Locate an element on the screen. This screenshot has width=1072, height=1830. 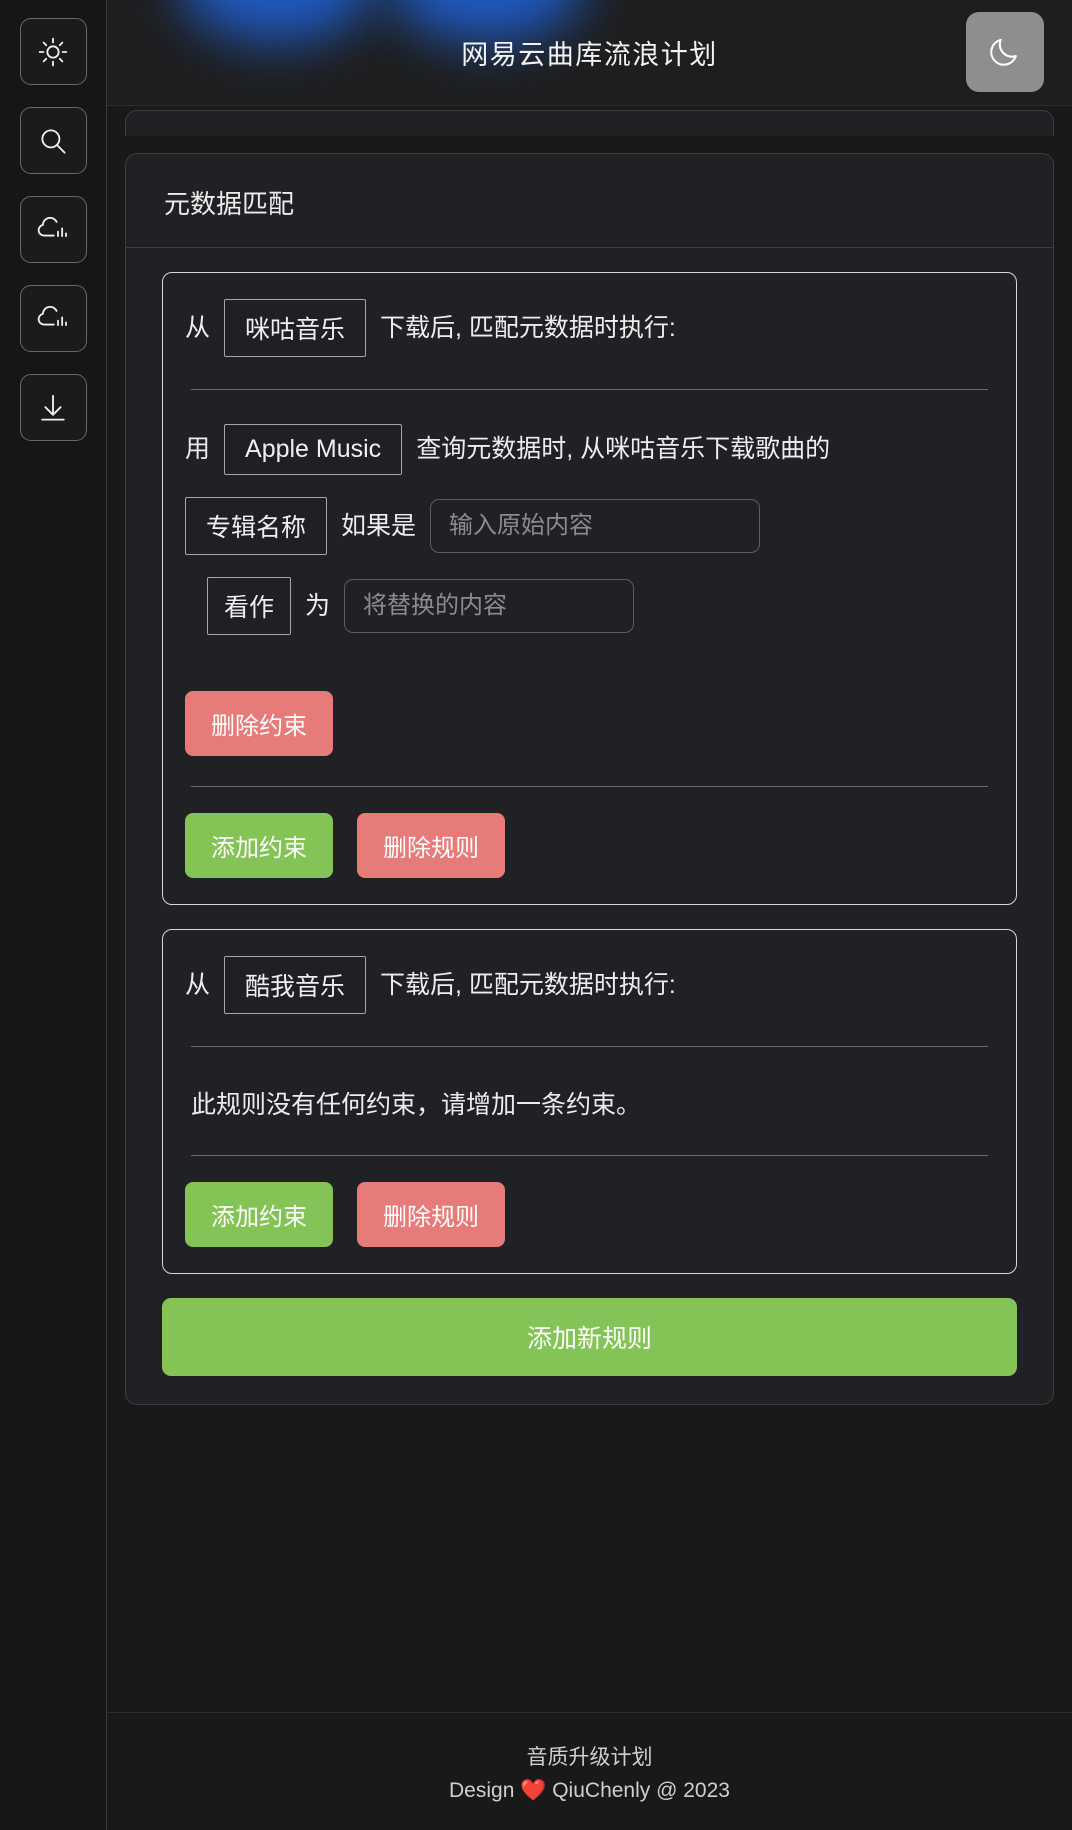
constraint-replacement-input is located at coordinates (489, 606).